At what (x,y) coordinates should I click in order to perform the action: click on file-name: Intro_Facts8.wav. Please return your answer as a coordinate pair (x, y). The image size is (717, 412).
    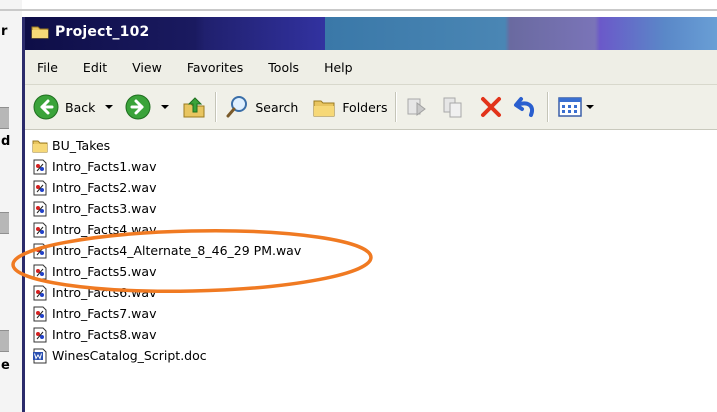
    Looking at the image, I should click on (104, 334).